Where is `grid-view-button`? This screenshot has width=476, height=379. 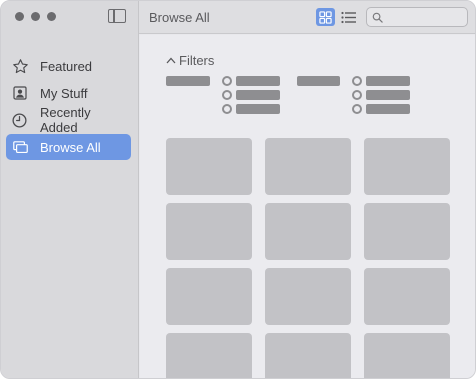 grid-view-button is located at coordinates (325, 17).